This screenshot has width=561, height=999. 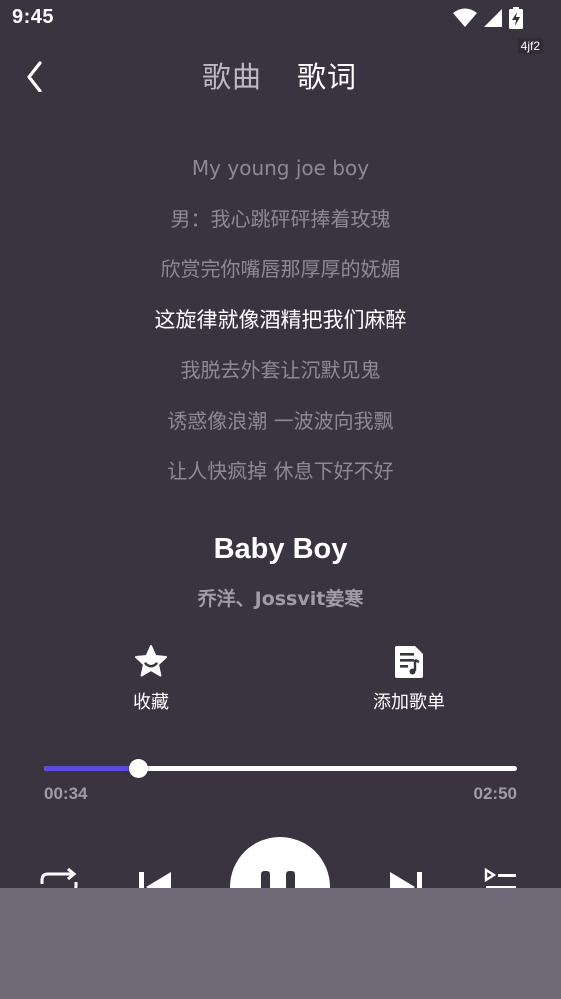 I want to click on lyric-line: 我脱去外套让沉默见鬼, so click(x=280, y=370).